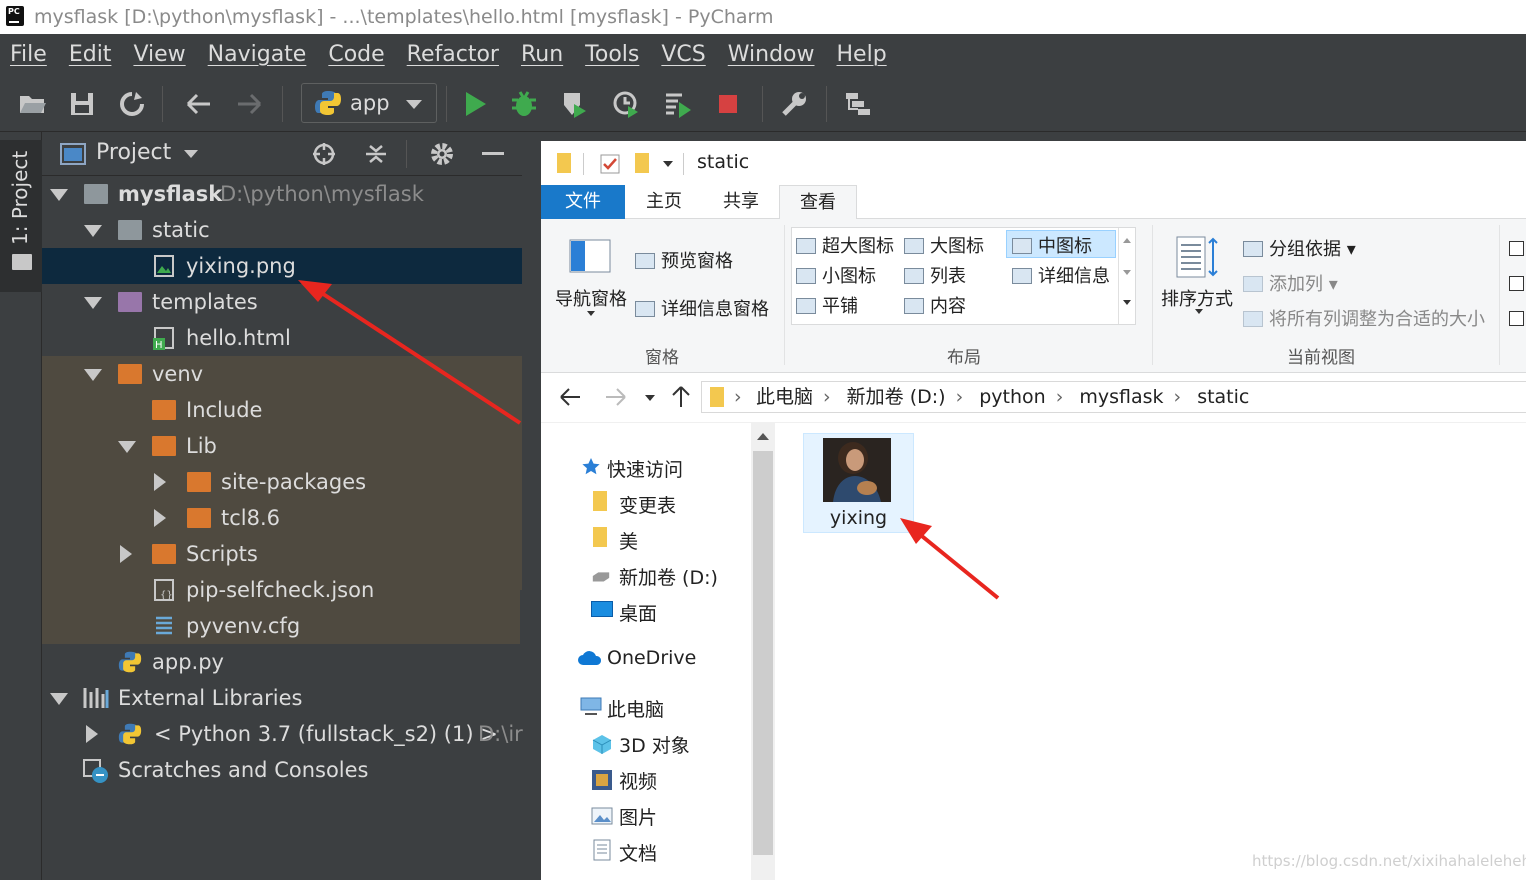  Describe the element at coordinates (282, 374) in the screenshot. I see `tree-row-venv: venv` at that location.